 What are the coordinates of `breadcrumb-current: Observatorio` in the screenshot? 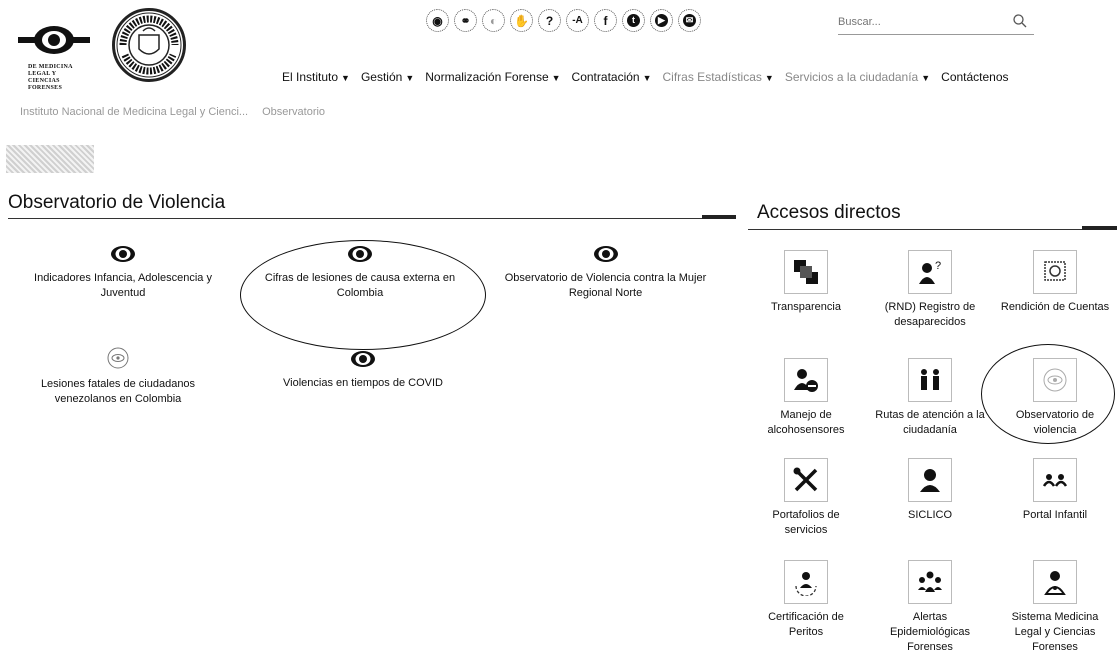 It's located at (294, 112).